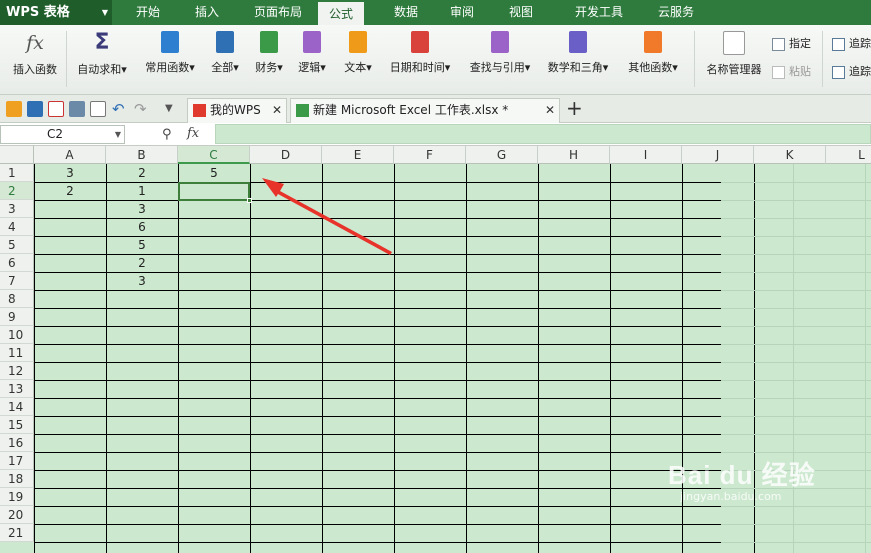 The height and width of the screenshot is (553, 871). I want to click on row-header-2: 2, so click(17, 191).